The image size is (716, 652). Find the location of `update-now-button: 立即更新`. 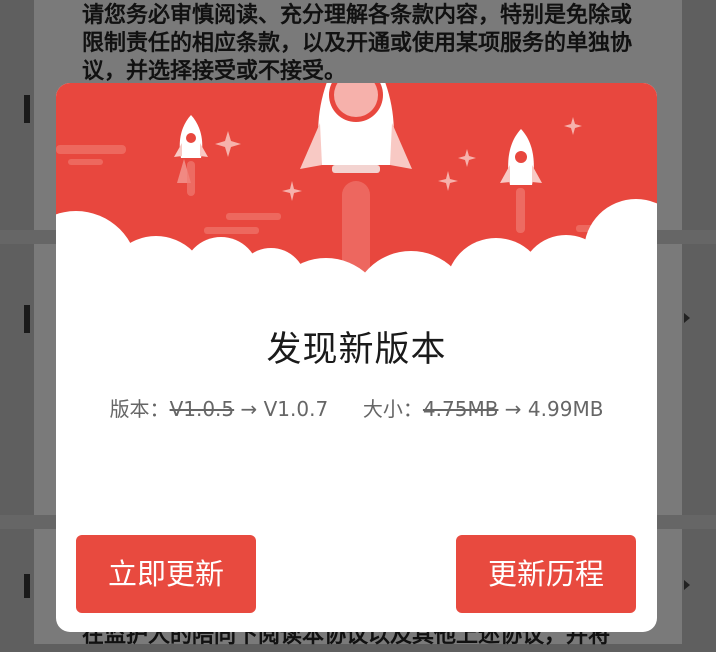

update-now-button: 立即更新 is located at coordinates (166, 574).